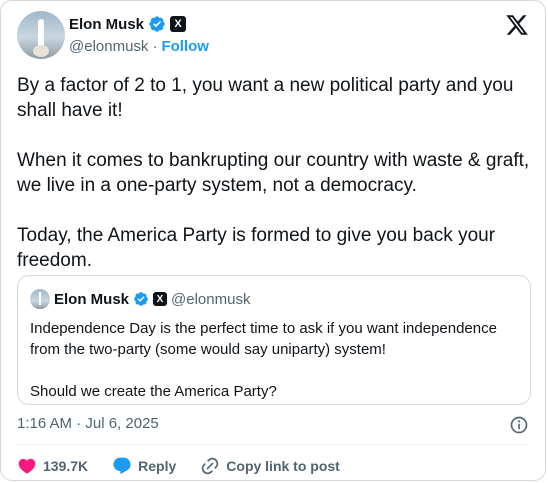 The height and width of the screenshot is (483, 548). What do you see at coordinates (88, 423) in the screenshot?
I see `tweet-timestamp: 1:16 AM · Jul 6, 2025` at bounding box center [88, 423].